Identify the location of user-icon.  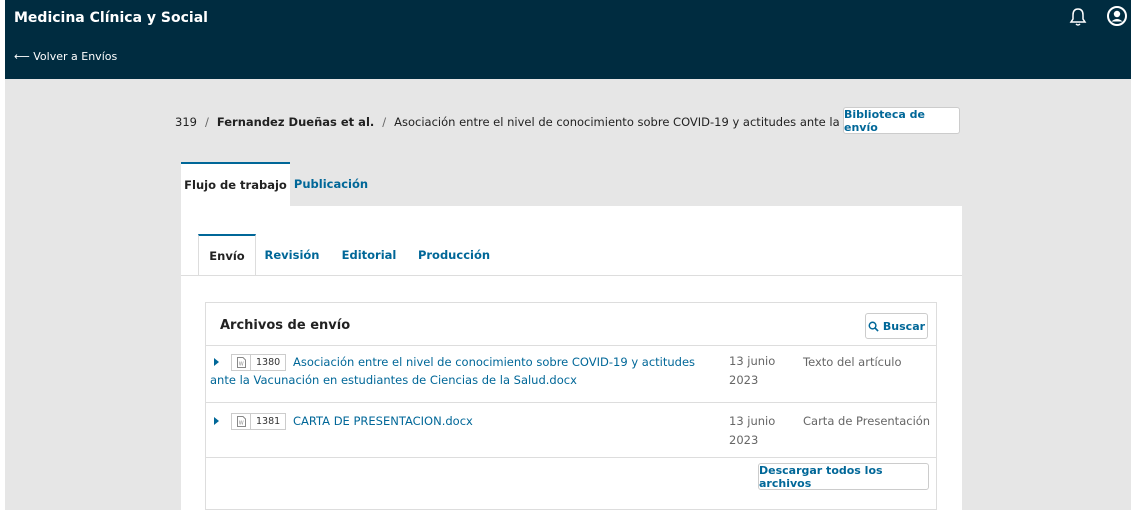
(1117, 16).